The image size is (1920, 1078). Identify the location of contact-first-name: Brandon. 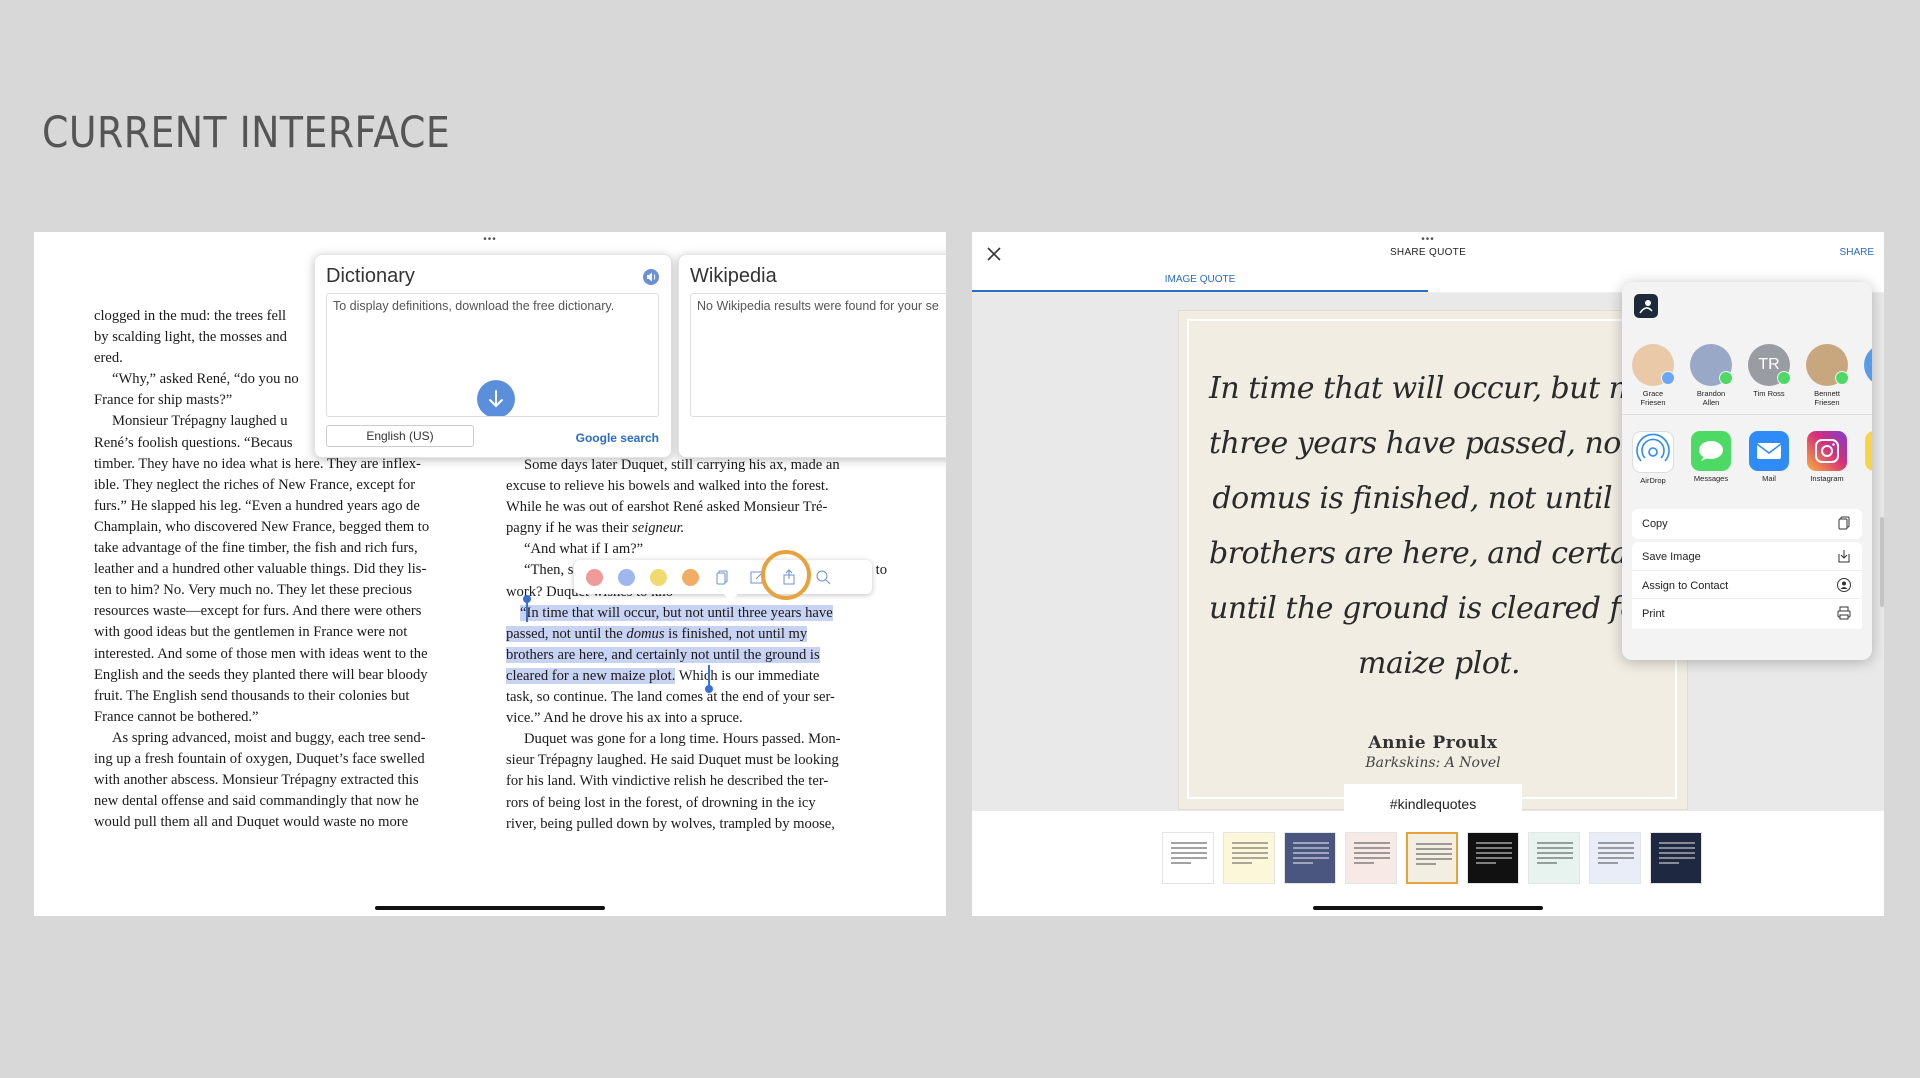
(1711, 393).